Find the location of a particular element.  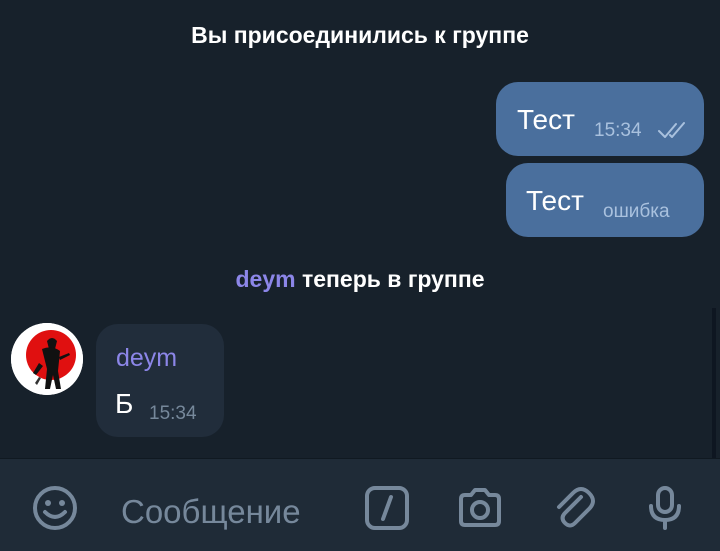

message-input: Сообщение is located at coordinates (211, 512).